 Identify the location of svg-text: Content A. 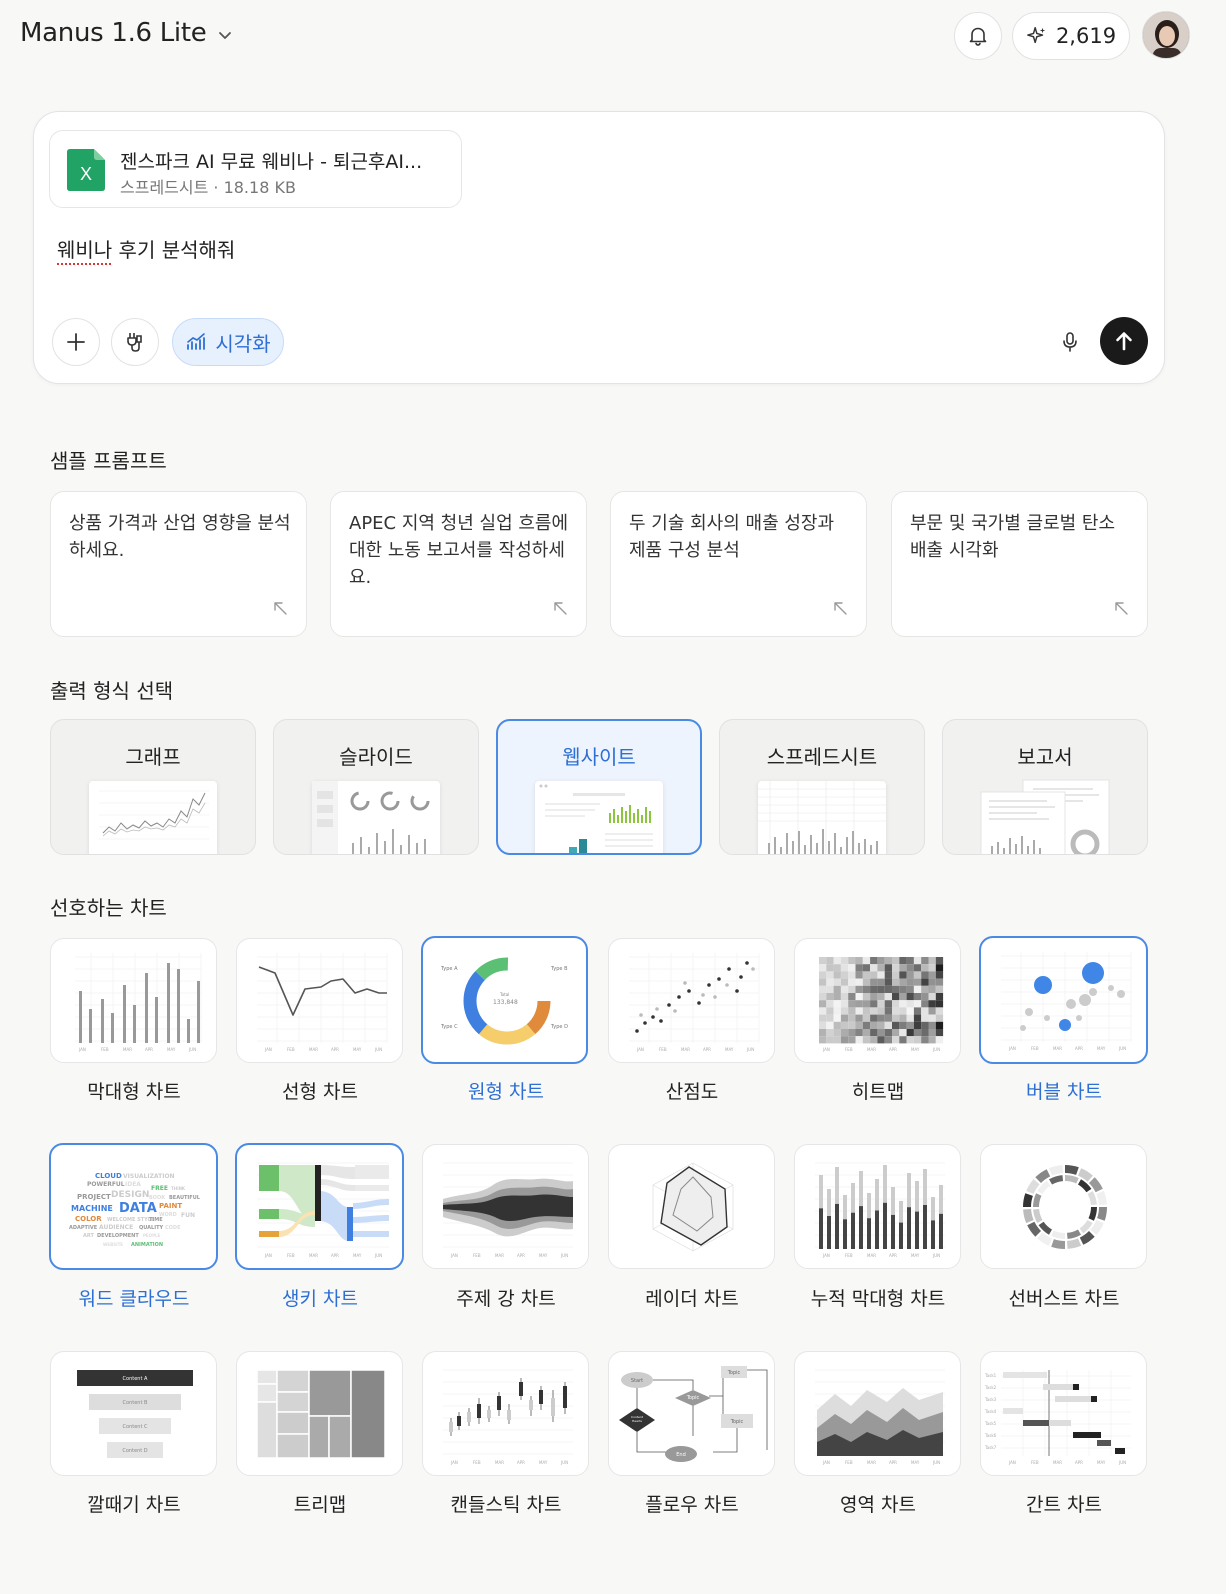
(135, 1379).